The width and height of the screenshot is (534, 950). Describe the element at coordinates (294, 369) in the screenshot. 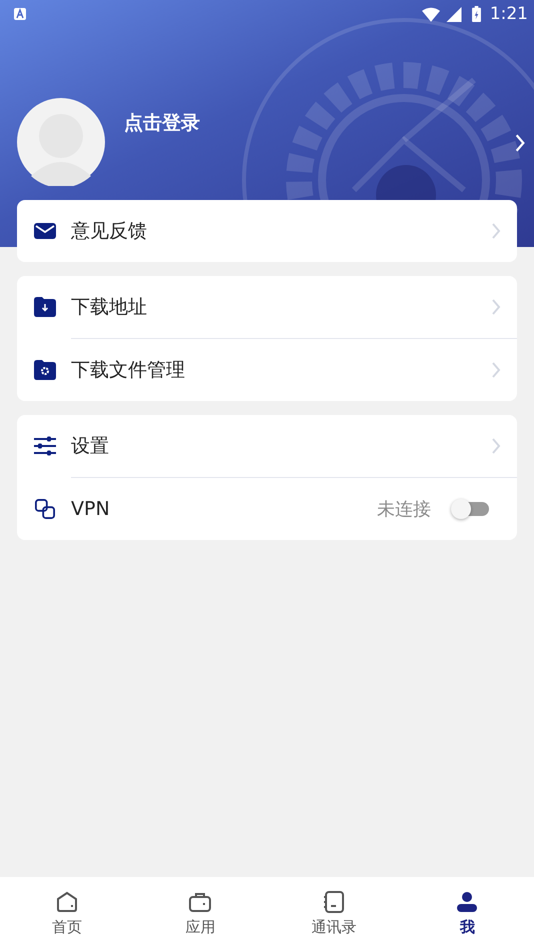

I see `menu-item: 下载文件管理` at that location.